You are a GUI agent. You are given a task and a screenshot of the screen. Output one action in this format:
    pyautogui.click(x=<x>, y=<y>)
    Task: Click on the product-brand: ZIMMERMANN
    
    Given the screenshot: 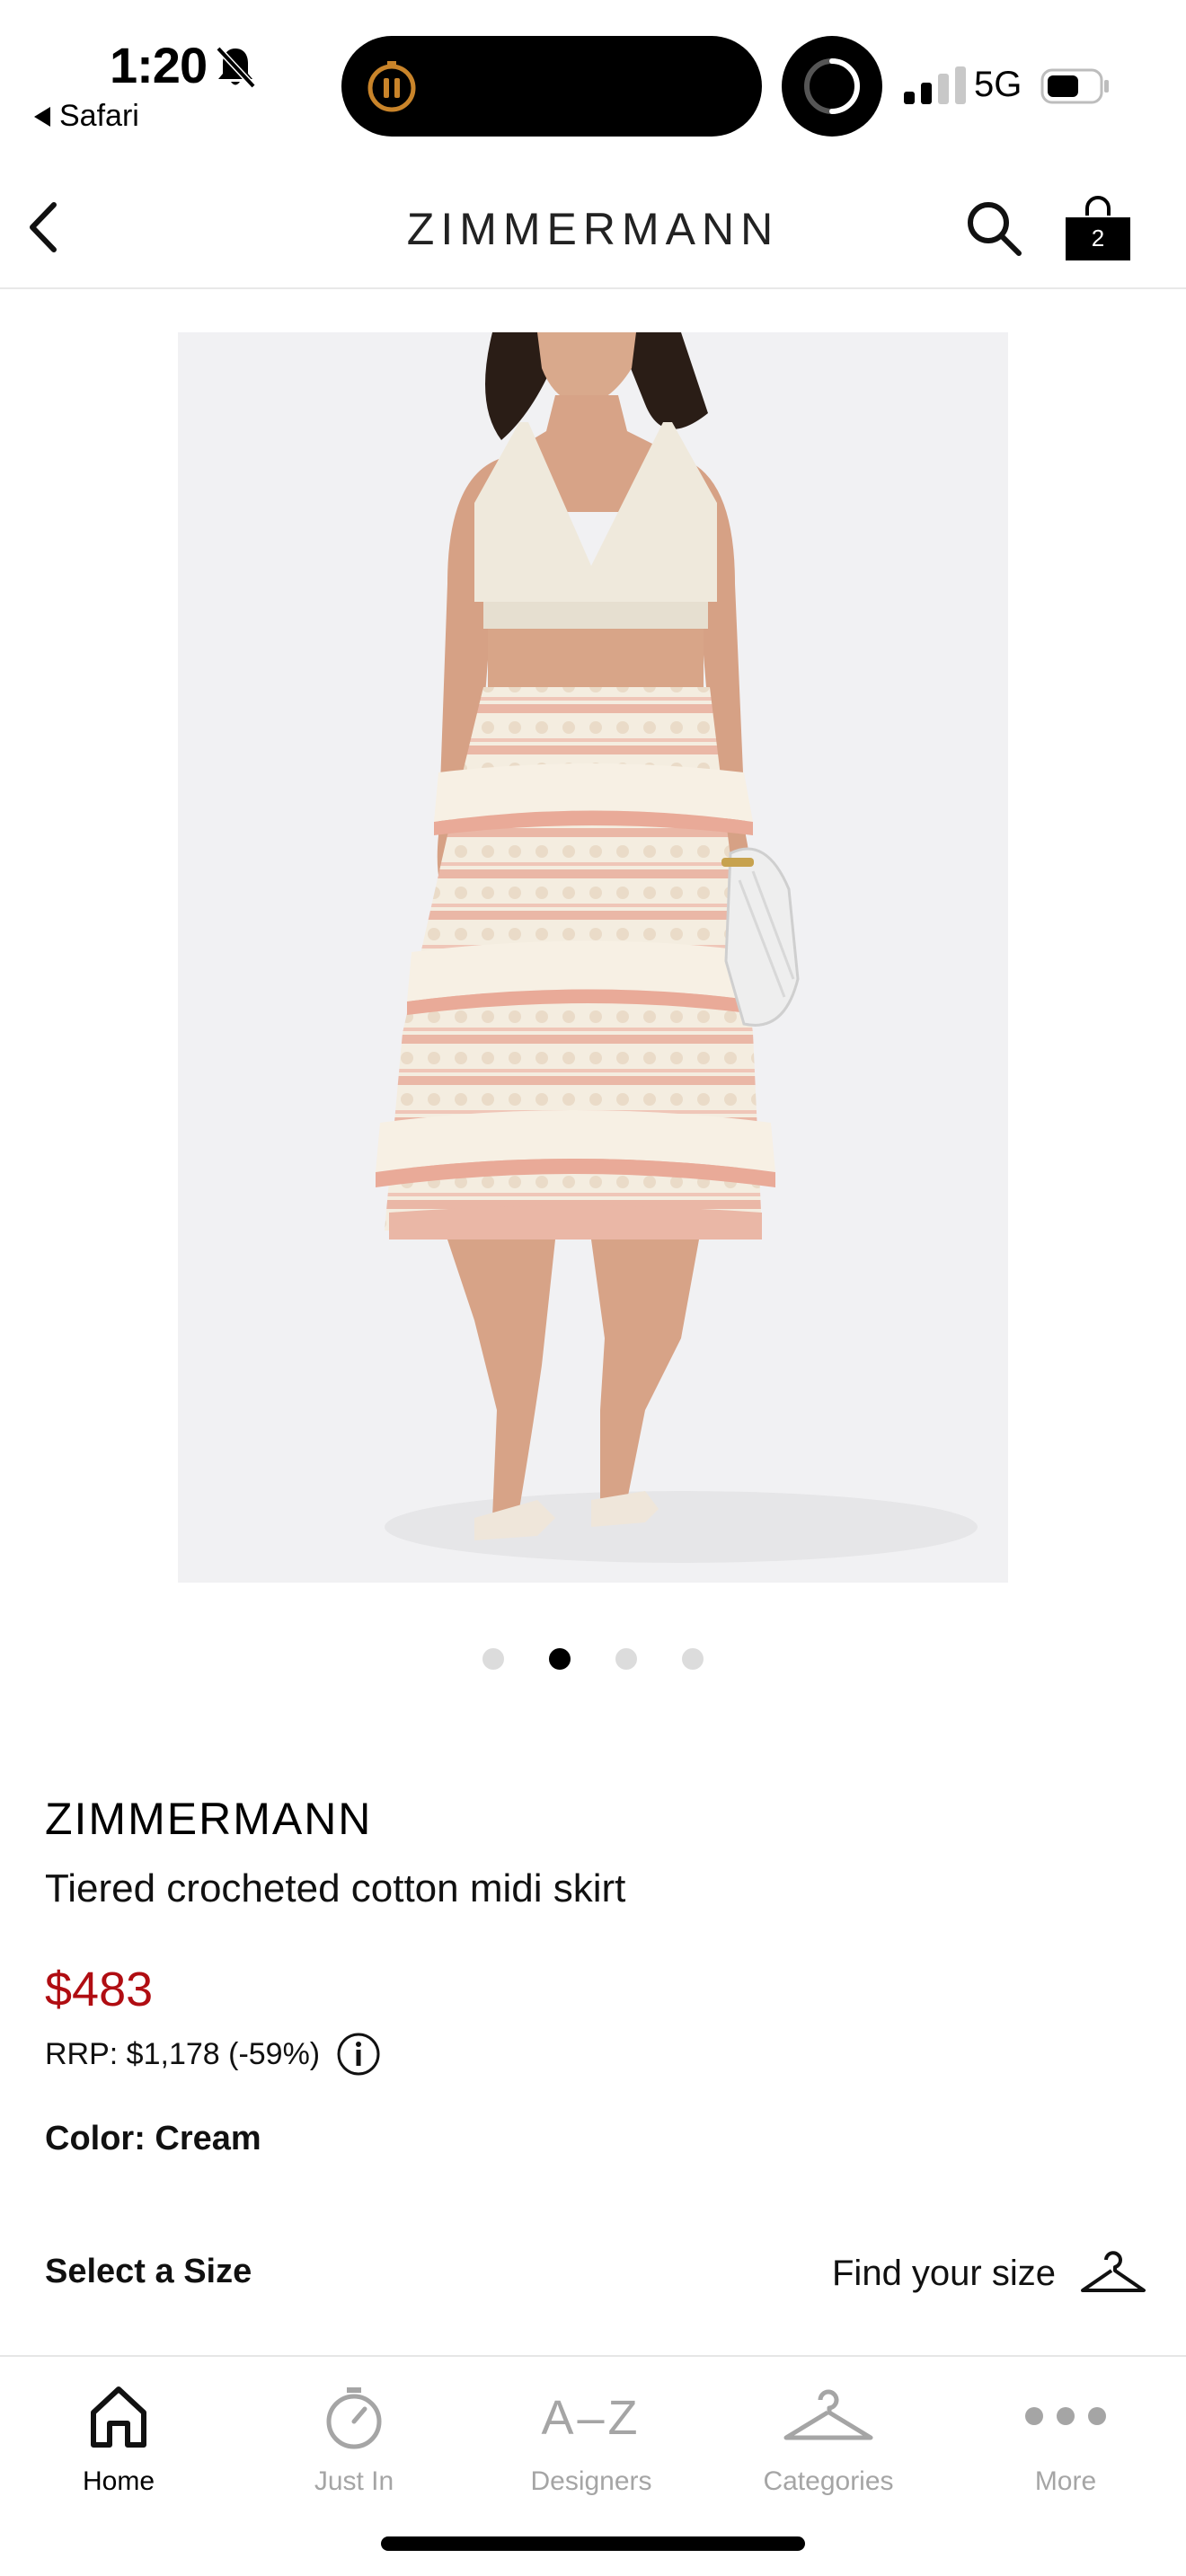 What is the action you would take?
    pyautogui.click(x=208, y=1819)
    